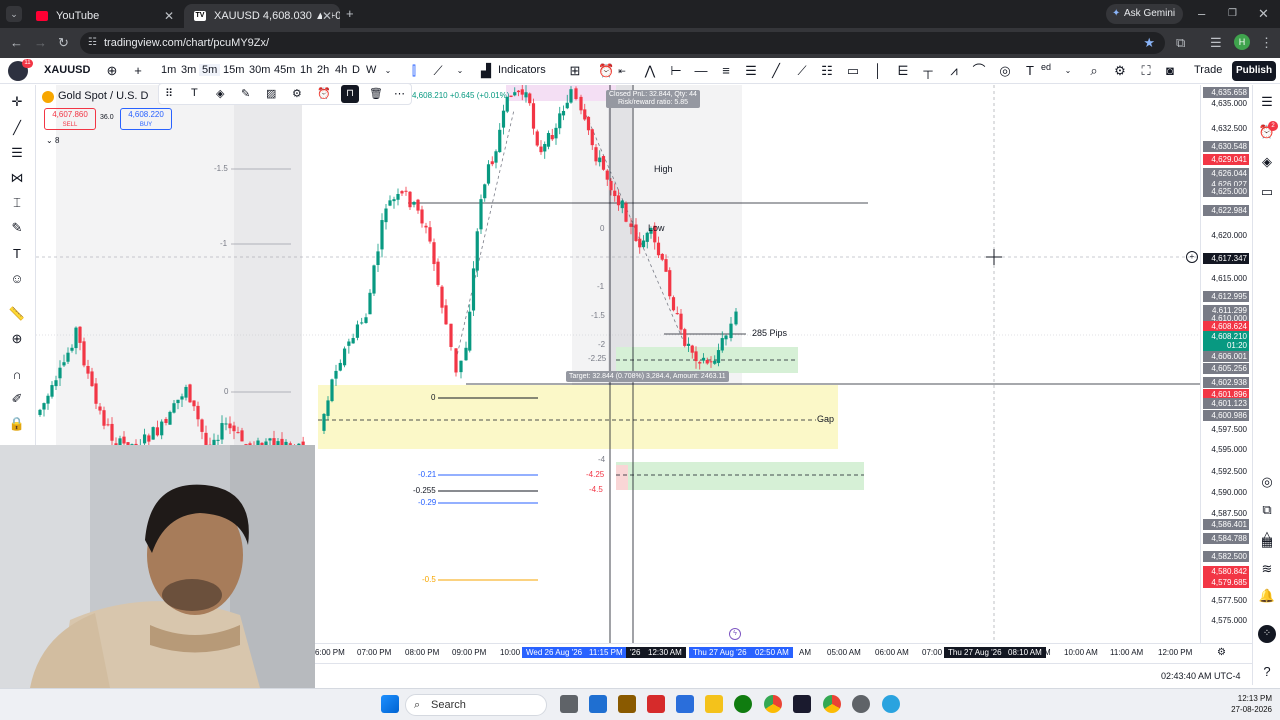 This screenshot has width=1280, height=720. What do you see at coordinates (1201, 14) in the screenshot?
I see `minimize-icon: –` at bounding box center [1201, 14].